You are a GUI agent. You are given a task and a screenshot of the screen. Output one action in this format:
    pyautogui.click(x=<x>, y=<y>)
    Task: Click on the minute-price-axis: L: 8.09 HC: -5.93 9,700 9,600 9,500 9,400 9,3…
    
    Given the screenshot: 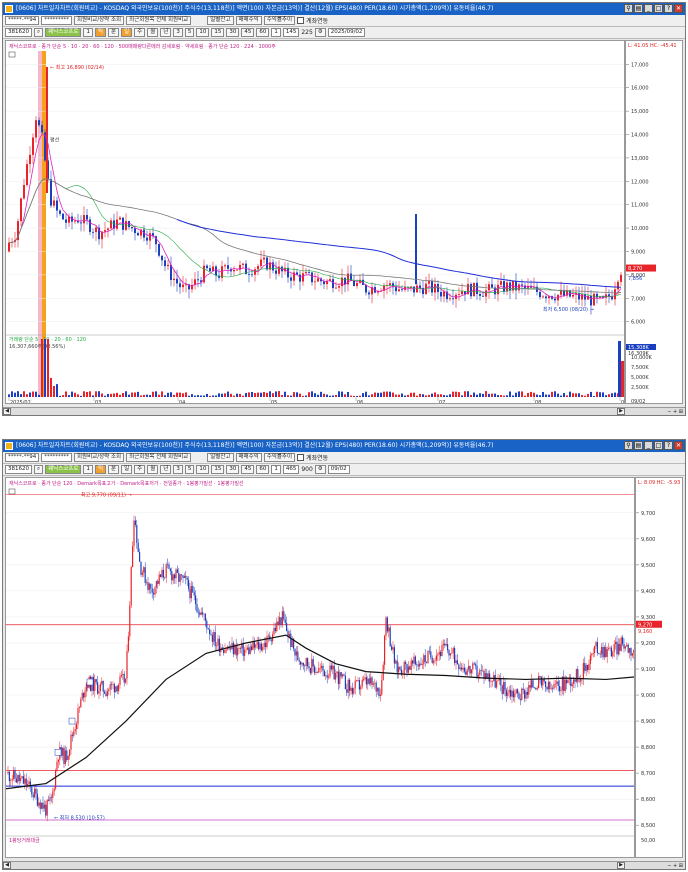 What is the action you would take?
    pyautogui.click(x=659, y=667)
    